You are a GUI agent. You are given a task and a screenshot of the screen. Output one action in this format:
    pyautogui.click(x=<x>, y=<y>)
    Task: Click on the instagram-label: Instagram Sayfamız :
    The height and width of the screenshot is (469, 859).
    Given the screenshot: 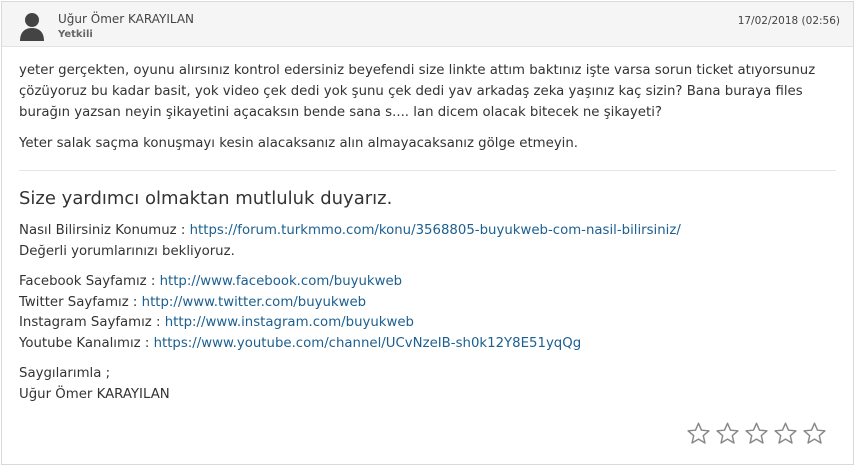 What is the action you would take?
    pyautogui.click(x=92, y=322)
    